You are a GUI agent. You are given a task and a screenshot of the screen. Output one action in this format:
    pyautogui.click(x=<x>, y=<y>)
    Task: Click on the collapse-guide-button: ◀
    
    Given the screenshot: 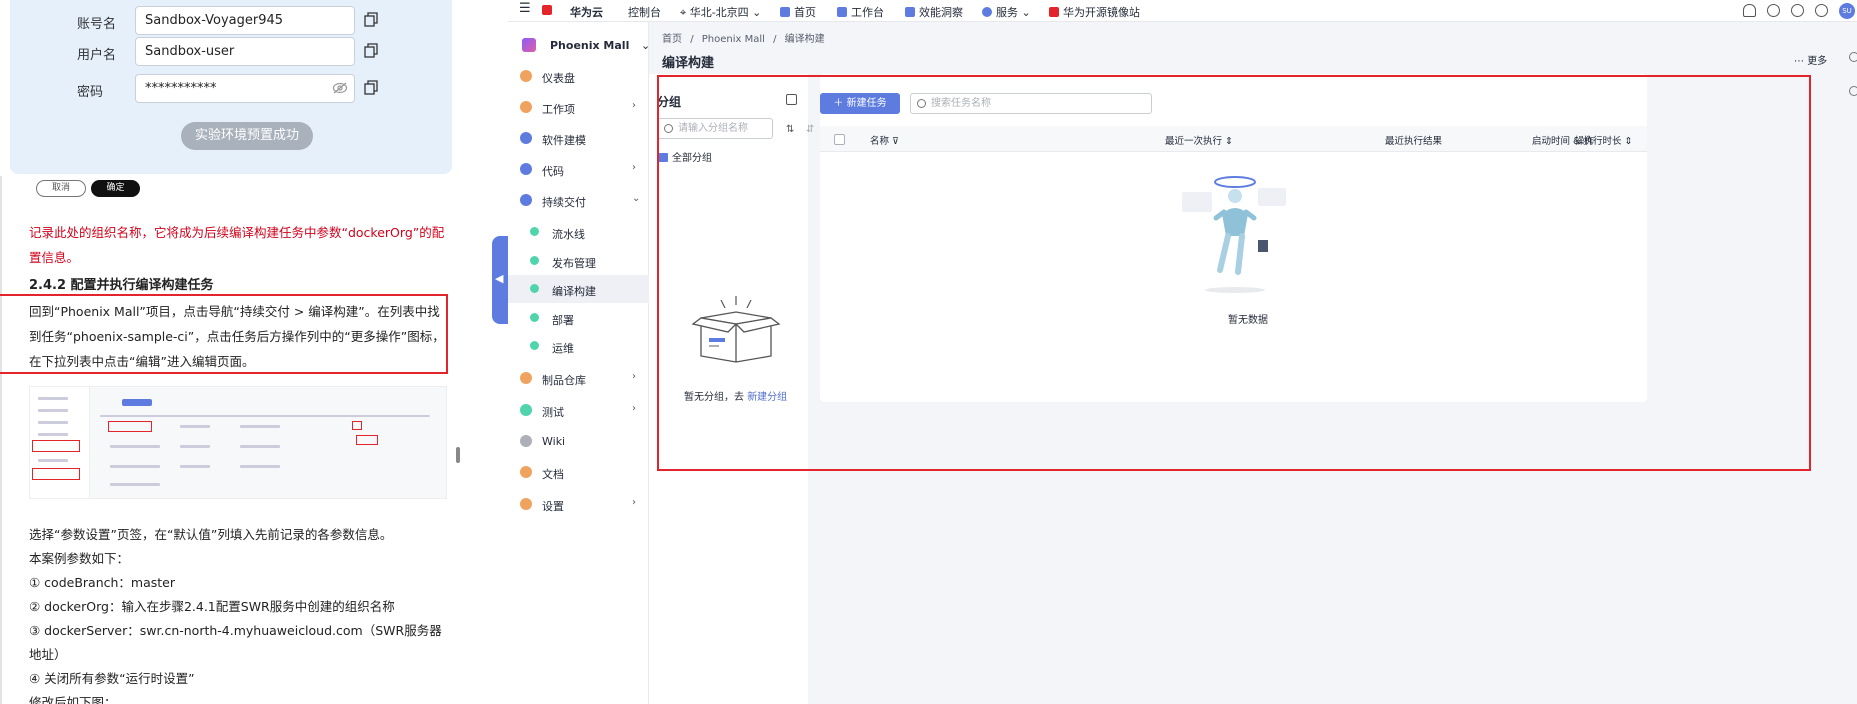 What is the action you would take?
    pyautogui.click(x=500, y=280)
    